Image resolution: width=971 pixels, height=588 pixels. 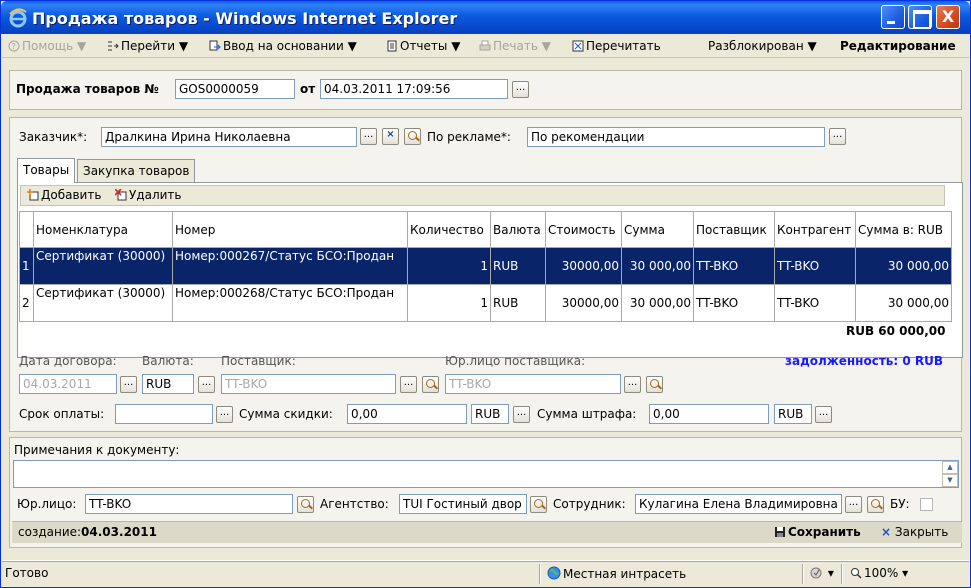 I want to click on supplier-input: TT-BKO, so click(x=308, y=384).